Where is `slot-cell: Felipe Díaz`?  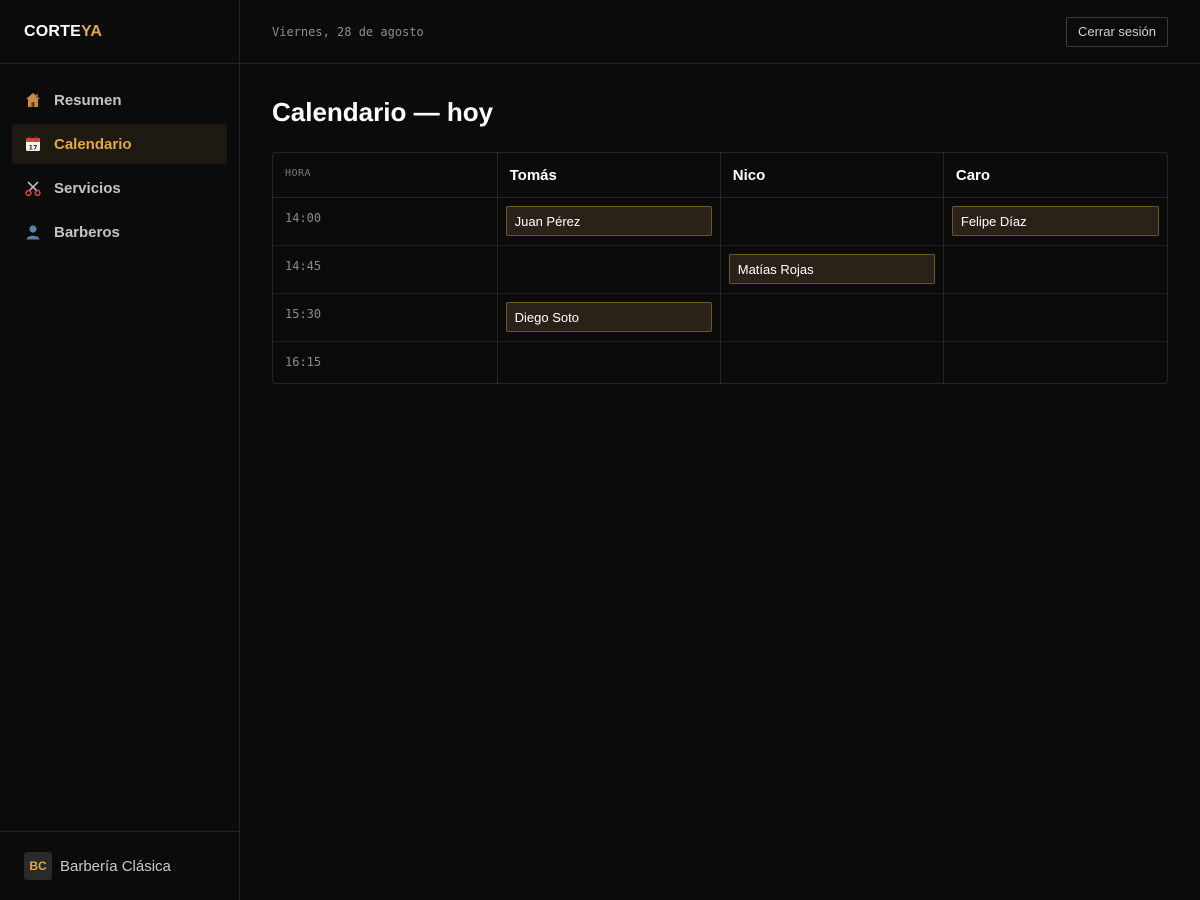 slot-cell: Felipe Díaz is located at coordinates (1055, 221).